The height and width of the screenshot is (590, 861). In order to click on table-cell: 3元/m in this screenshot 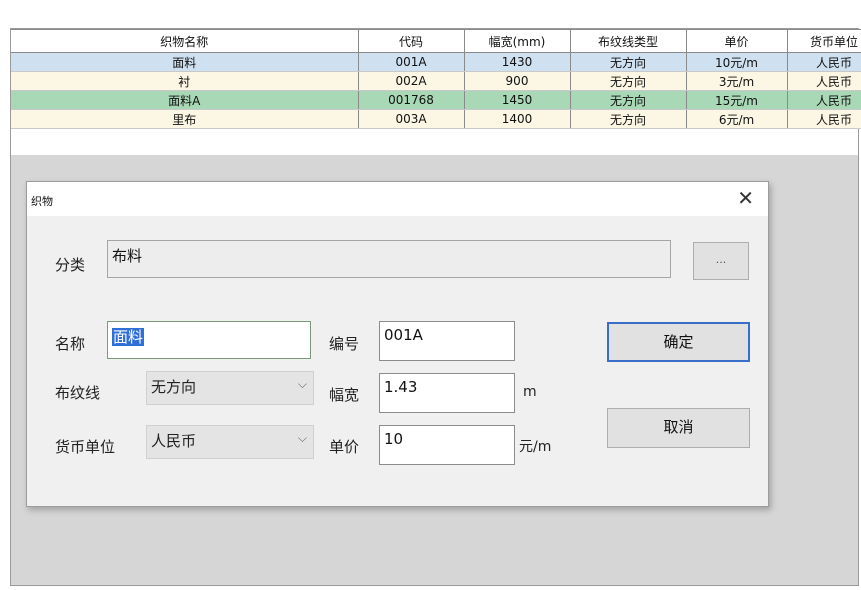, I will do `click(737, 81)`.